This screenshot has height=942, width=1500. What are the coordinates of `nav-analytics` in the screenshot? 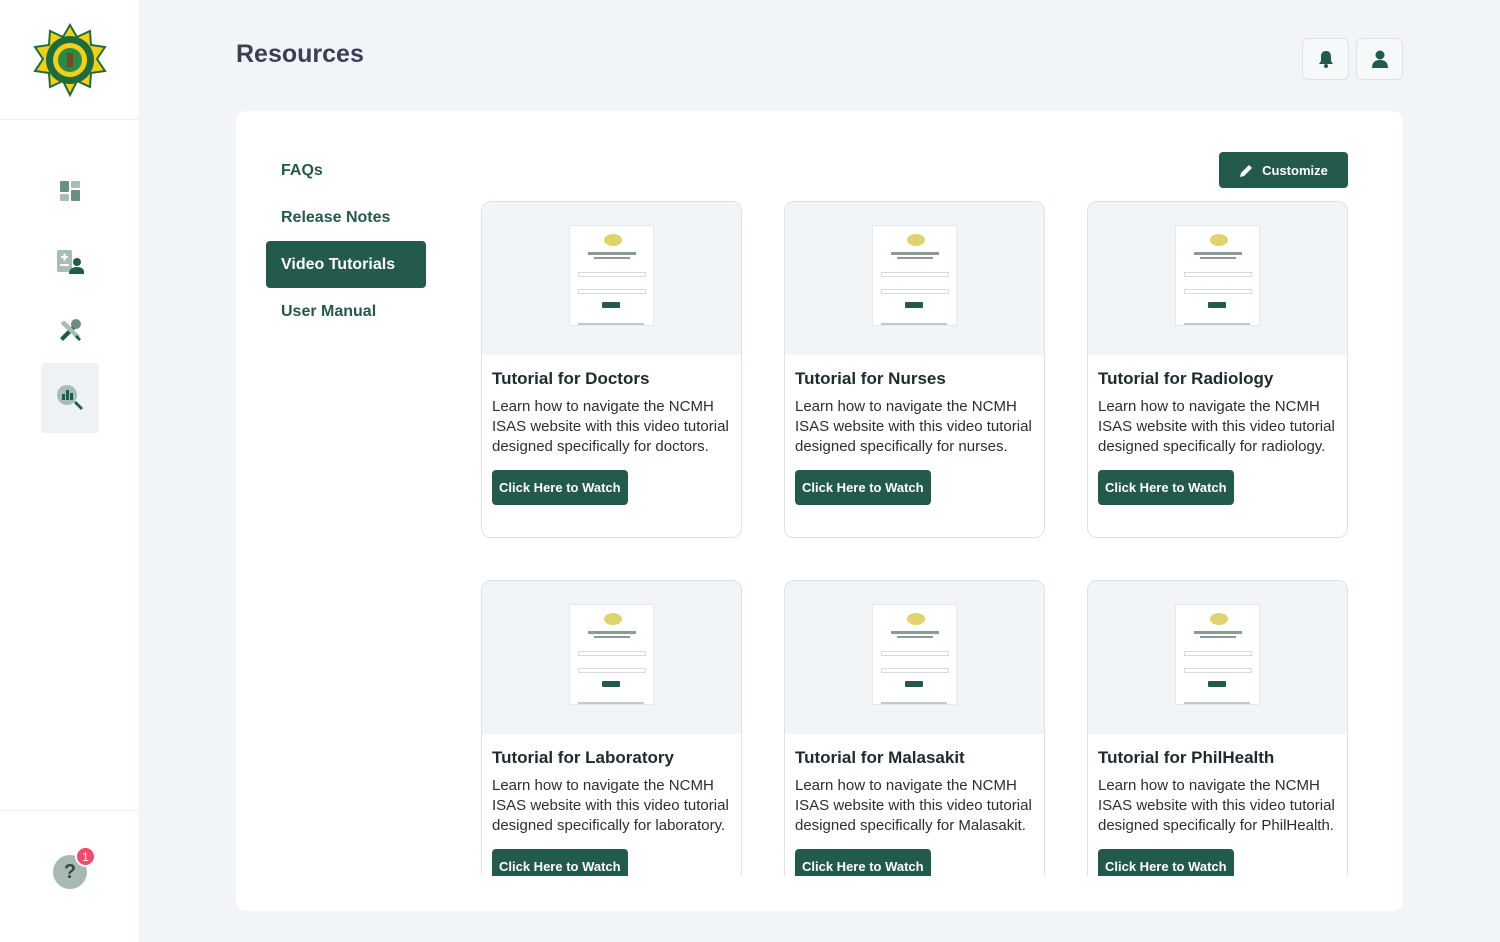 It's located at (70, 398).